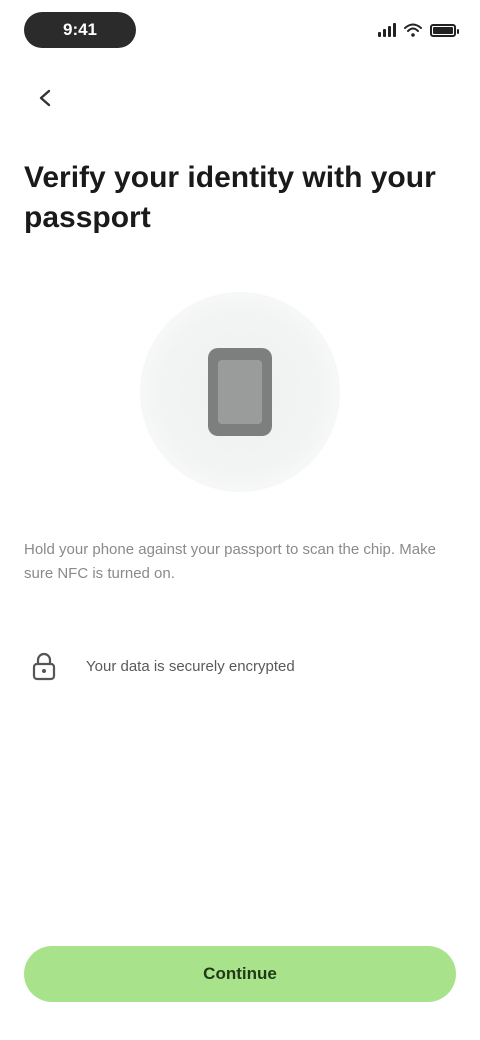  I want to click on status-icons, so click(418, 30).